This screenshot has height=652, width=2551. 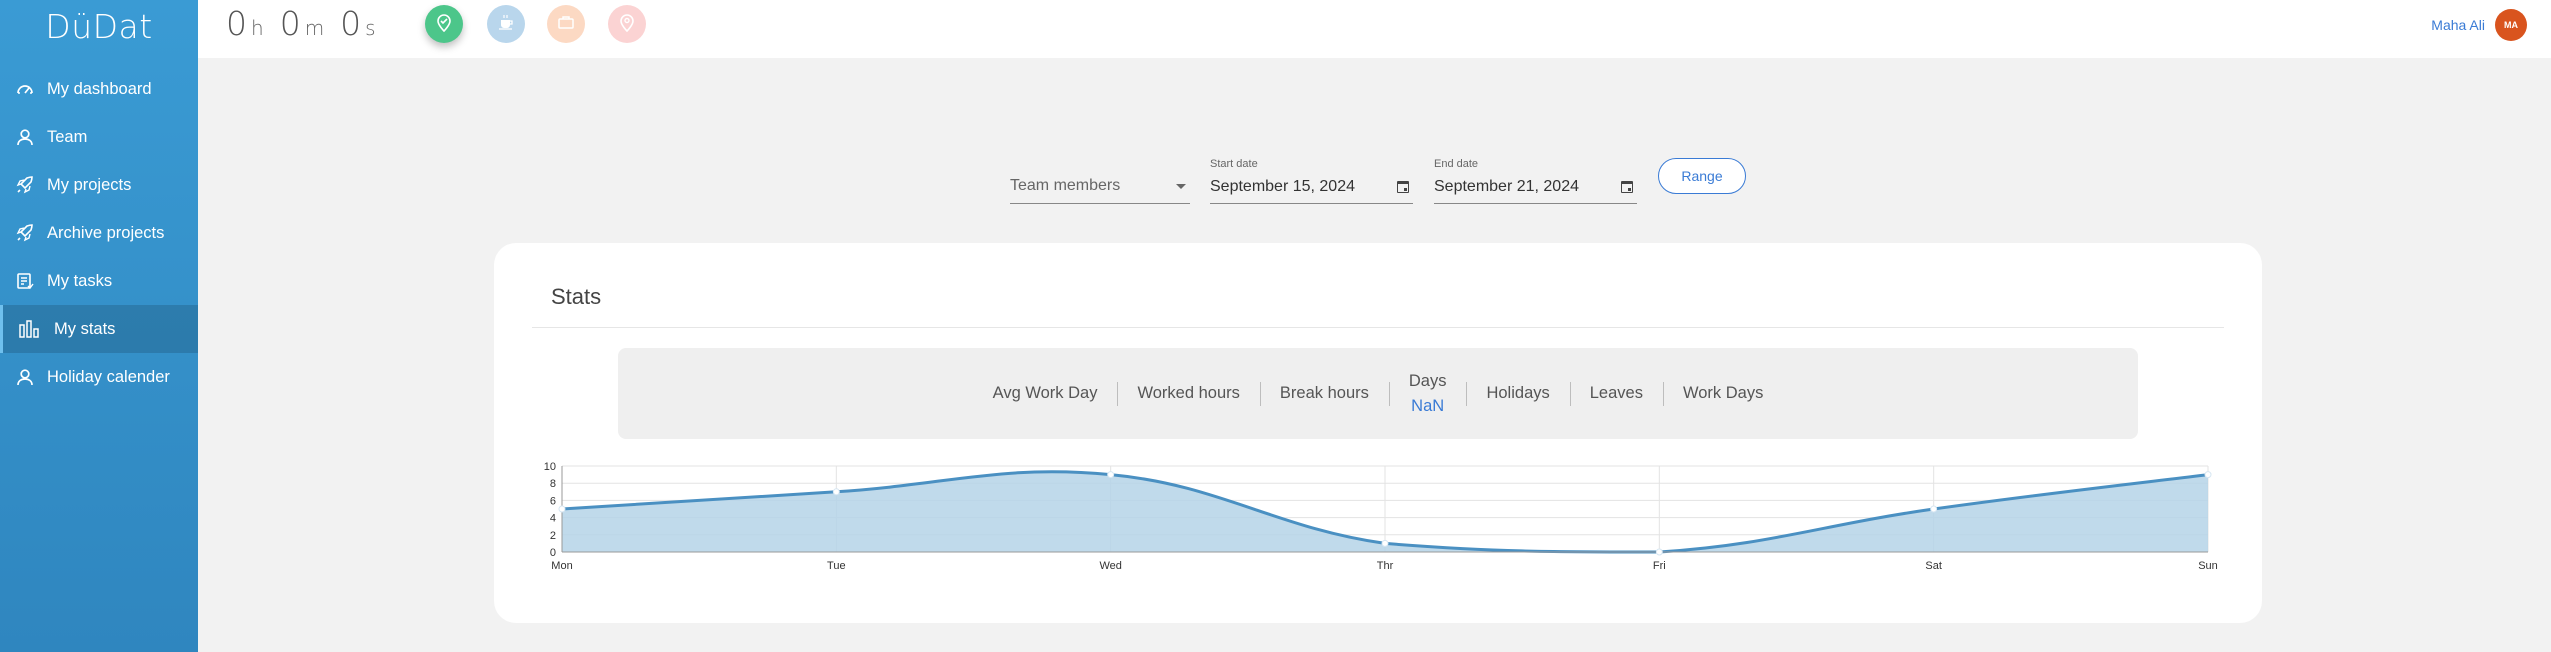 I want to click on team-members-select: Team members, so click(x=1100, y=187).